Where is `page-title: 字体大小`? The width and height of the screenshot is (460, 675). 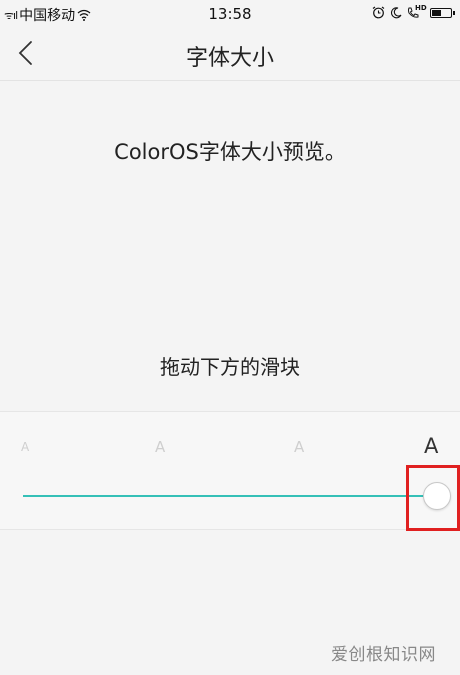
page-title: 字体大小 is located at coordinates (229, 58).